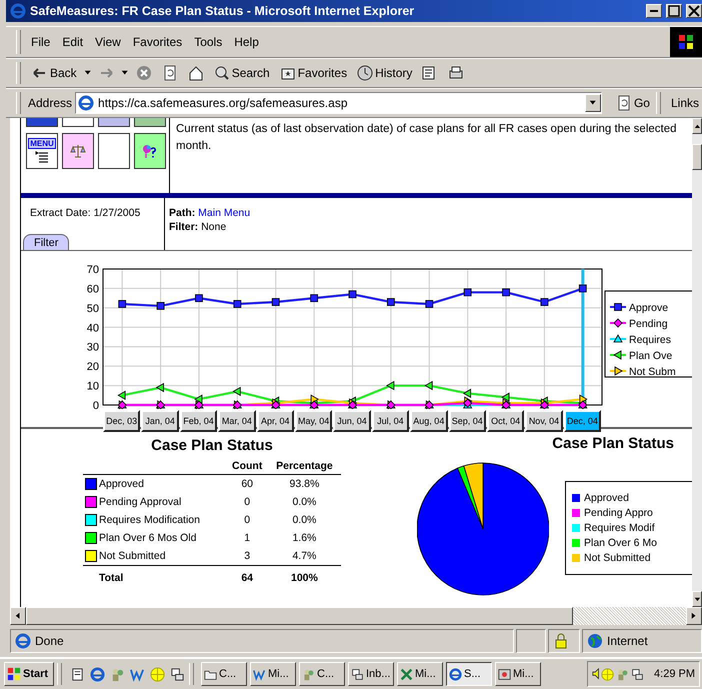 Image resolution: width=702 pixels, height=689 pixels. What do you see at coordinates (121, 484) in the screenshot?
I see `status-label: Approved` at bounding box center [121, 484].